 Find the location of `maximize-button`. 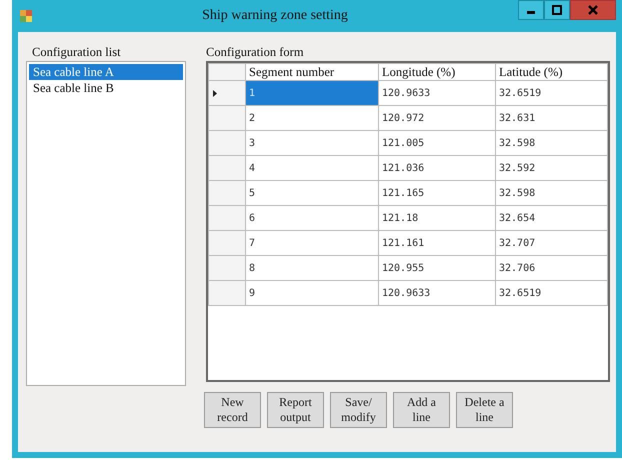

maximize-button is located at coordinates (557, 10).